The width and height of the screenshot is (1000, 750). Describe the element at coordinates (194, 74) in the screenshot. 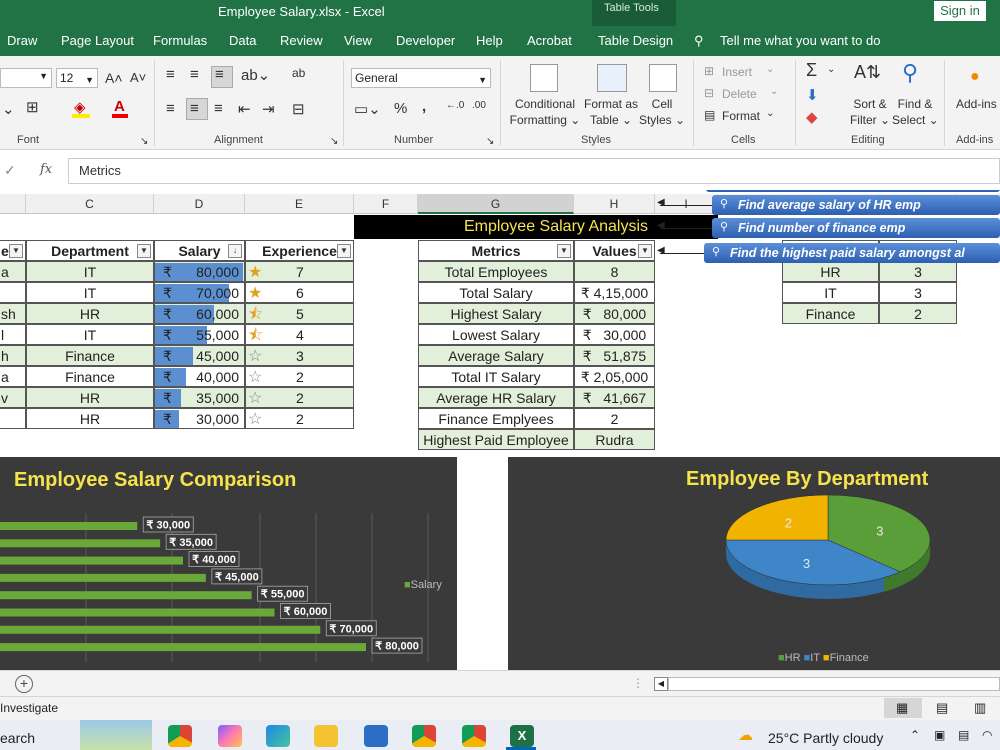

I see `align-middle-icon: ≡` at that location.